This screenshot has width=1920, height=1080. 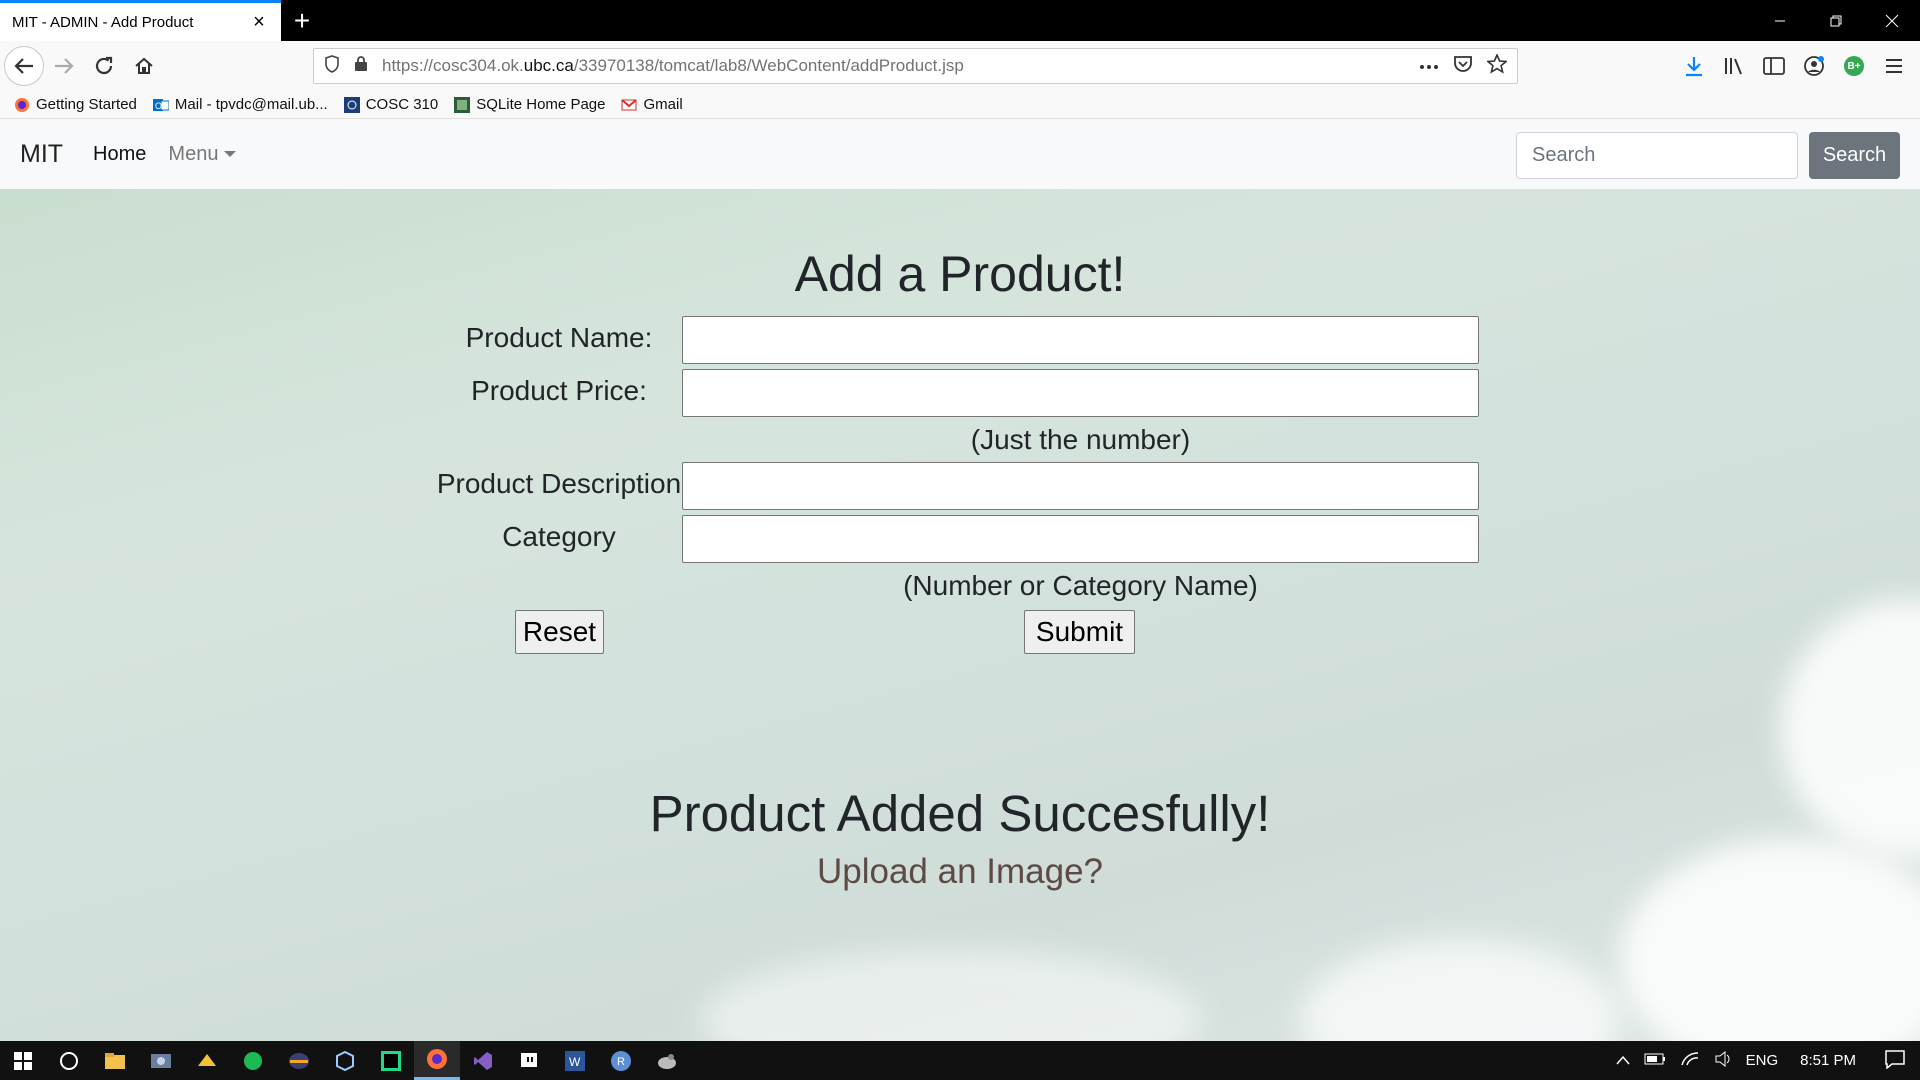 I want to click on toolbar-right: B+, so click(x=1799, y=66).